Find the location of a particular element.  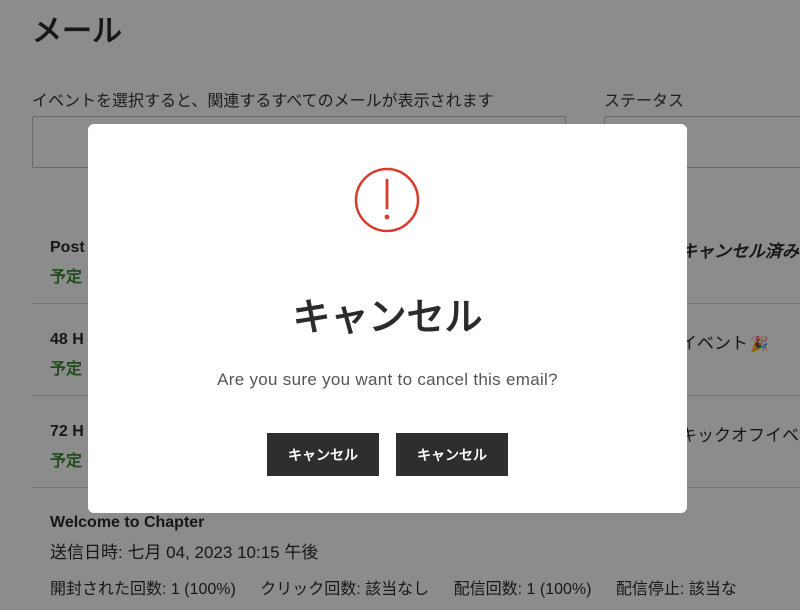

dialog-cancel-button-2: キャンセル is located at coordinates (452, 454).